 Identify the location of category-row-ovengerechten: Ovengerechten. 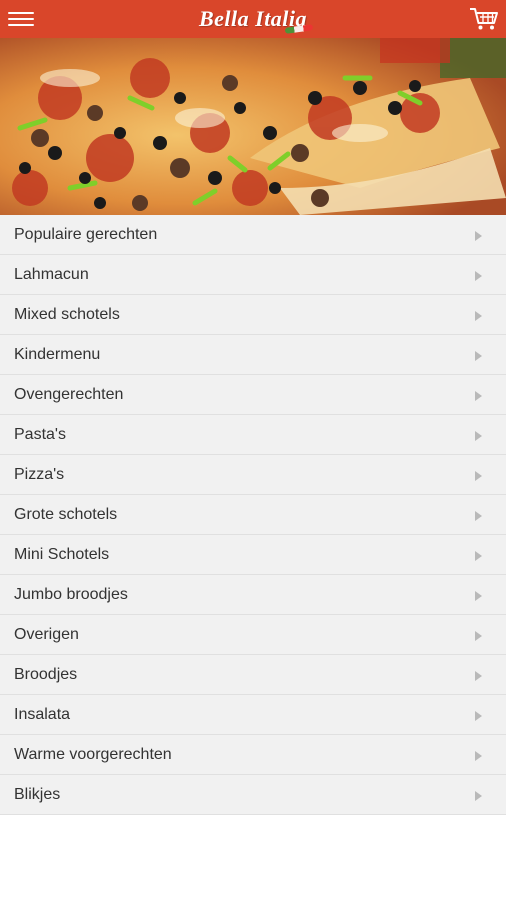
(253, 395).